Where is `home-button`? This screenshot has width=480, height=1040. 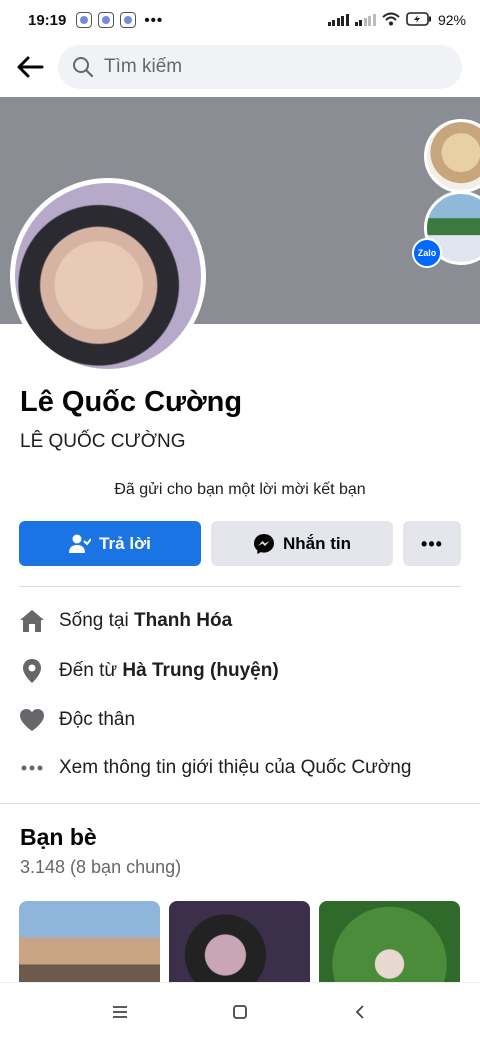 home-button is located at coordinates (240, 1012).